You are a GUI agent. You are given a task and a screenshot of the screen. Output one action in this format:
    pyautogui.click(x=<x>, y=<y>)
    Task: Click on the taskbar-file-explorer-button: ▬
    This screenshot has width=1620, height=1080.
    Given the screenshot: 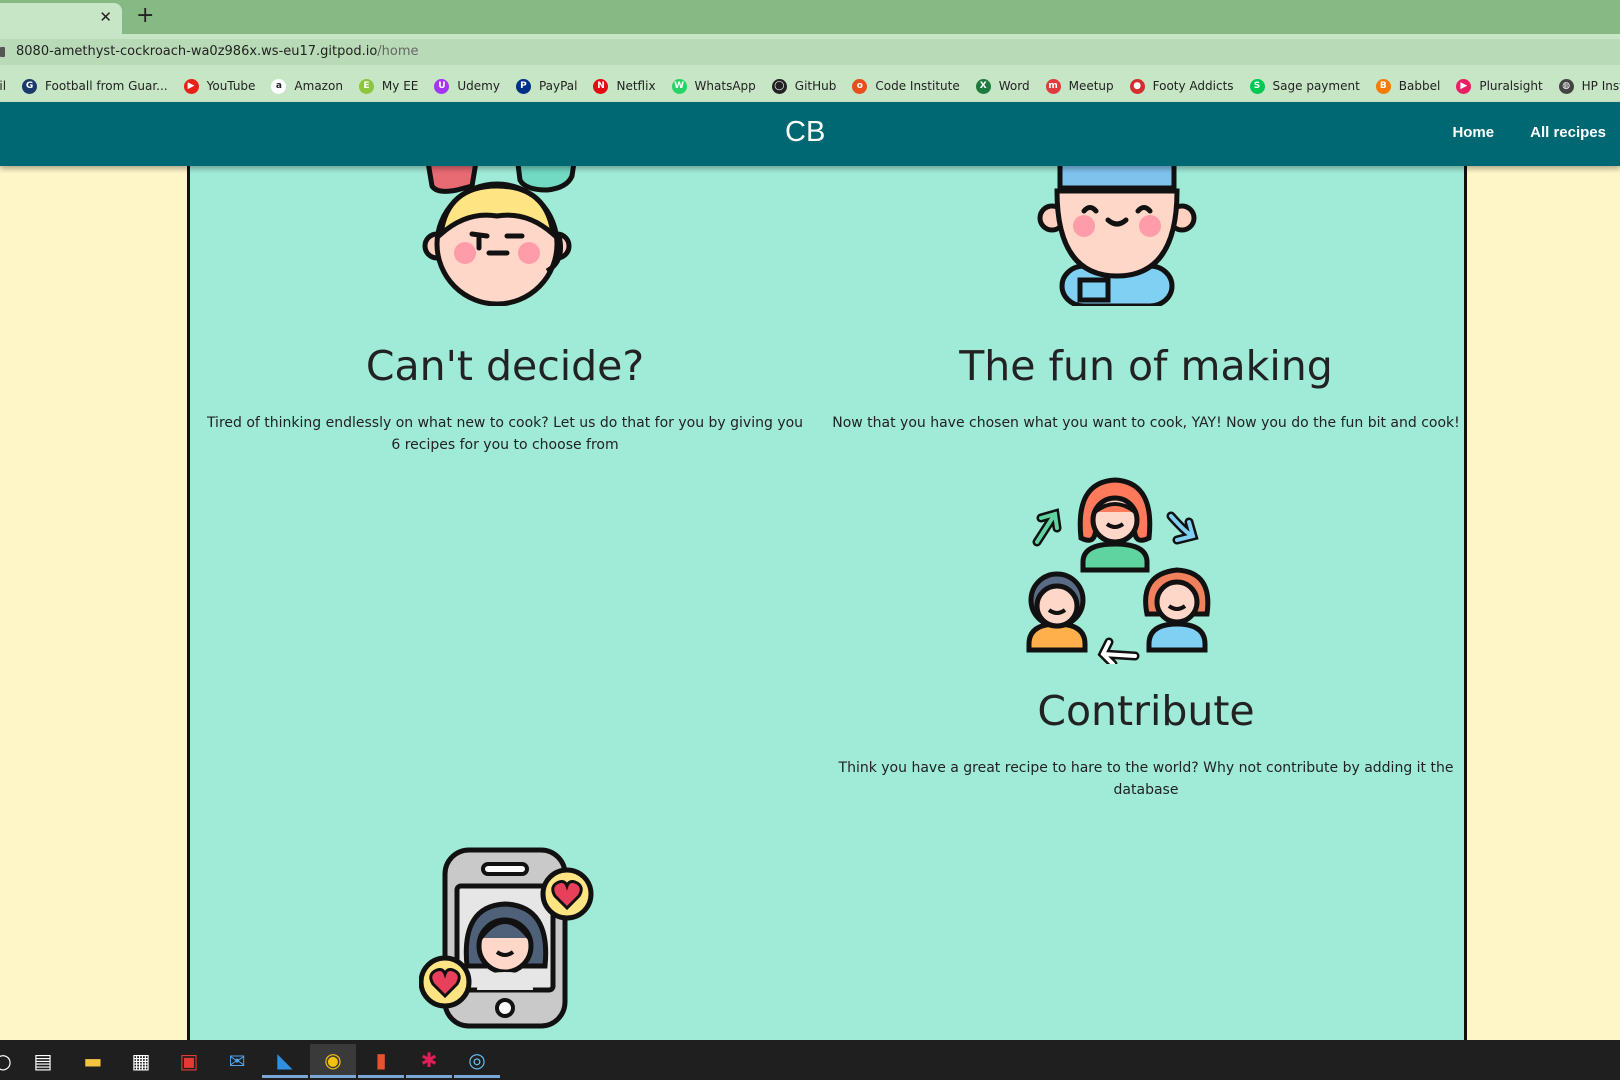 What is the action you would take?
    pyautogui.click(x=93, y=1061)
    